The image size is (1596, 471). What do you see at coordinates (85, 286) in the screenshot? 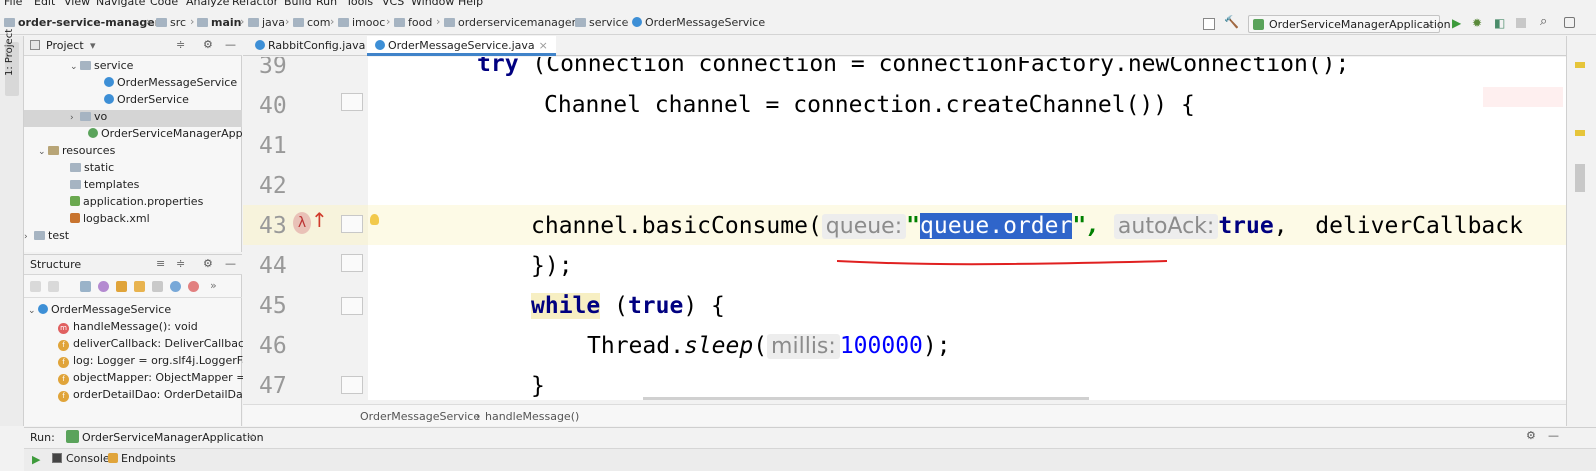
I see `show-inherited-icon` at bounding box center [85, 286].